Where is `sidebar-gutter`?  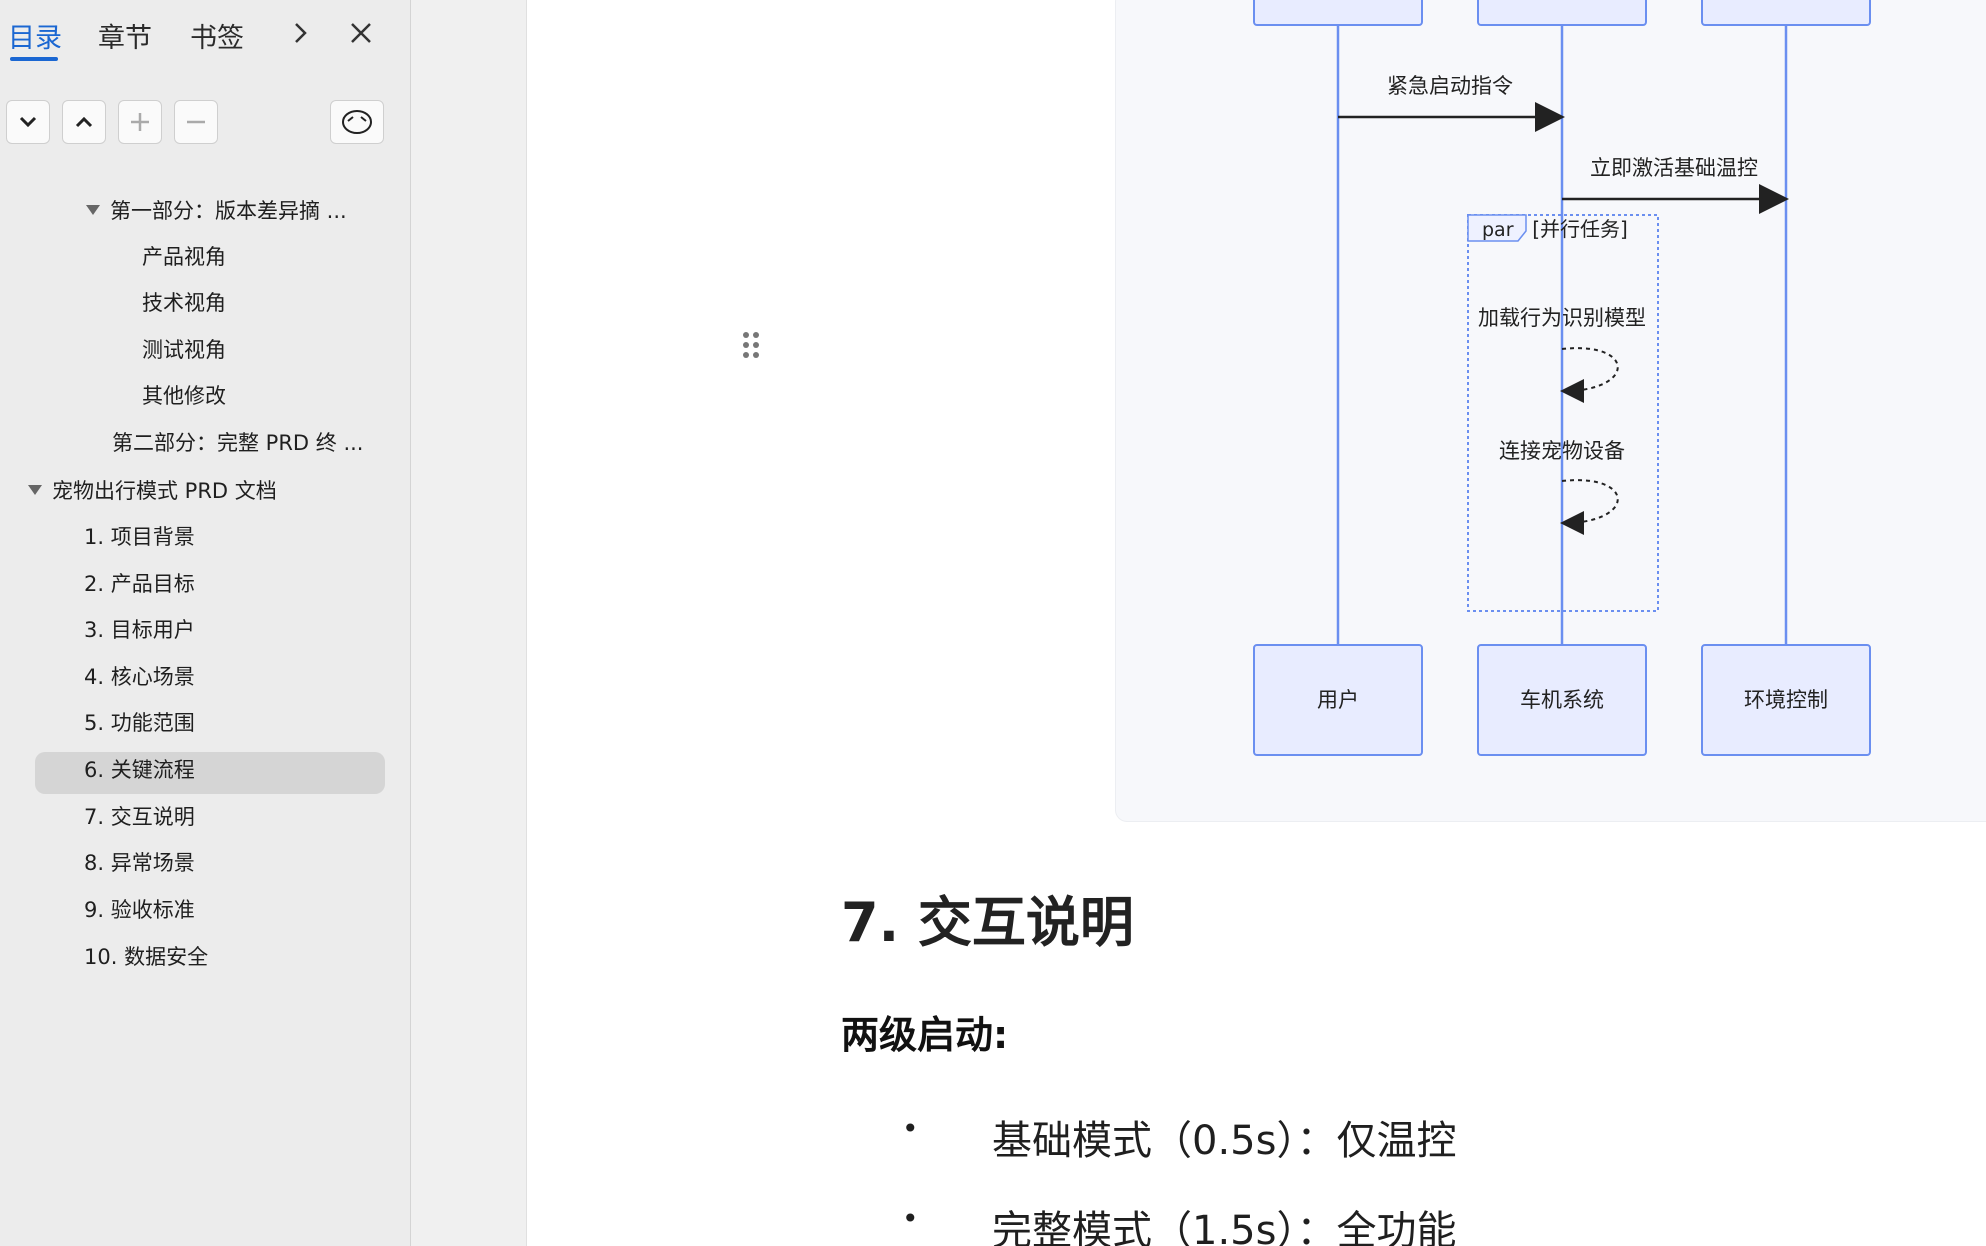
sidebar-gutter is located at coordinates (469, 623).